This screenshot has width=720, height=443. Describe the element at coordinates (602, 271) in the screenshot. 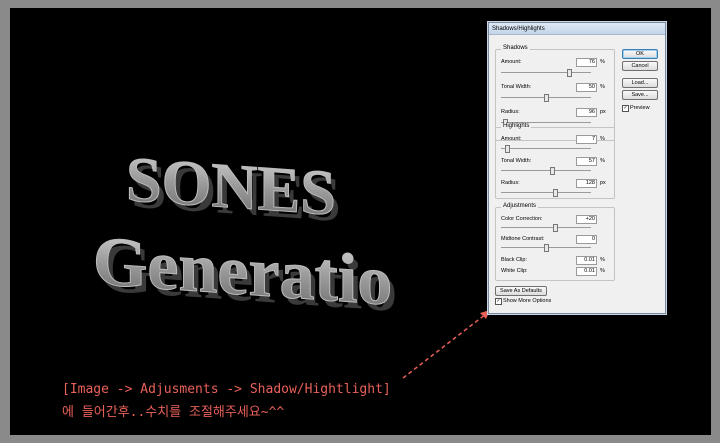

I see `white-clip-unit: %` at that location.